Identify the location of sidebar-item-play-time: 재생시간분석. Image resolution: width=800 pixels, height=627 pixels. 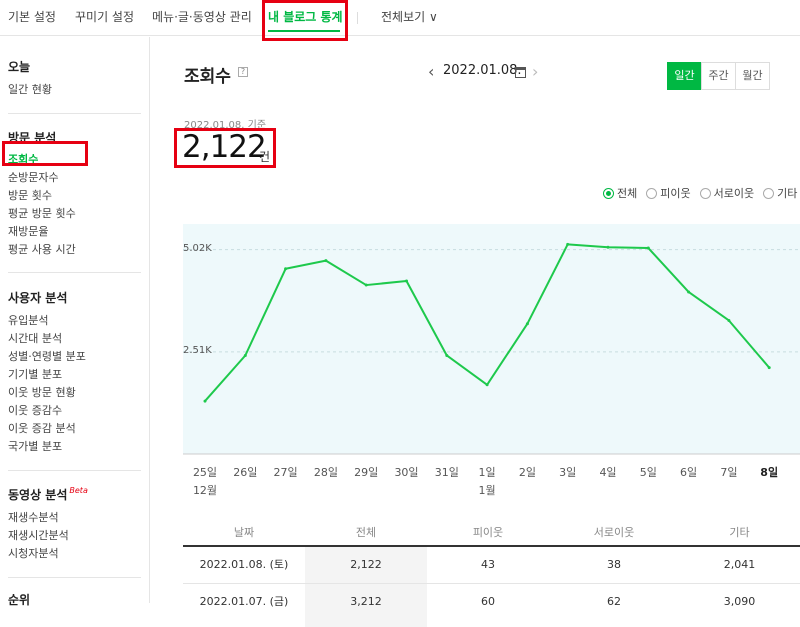
(38, 535).